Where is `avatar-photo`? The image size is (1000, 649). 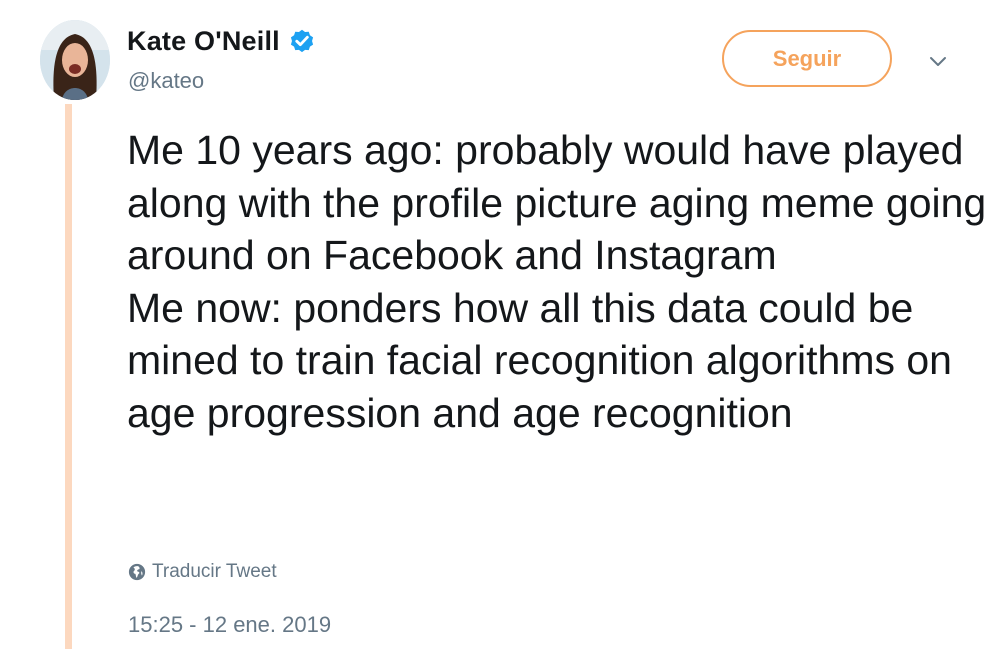 avatar-photo is located at coordinates (75, 60).